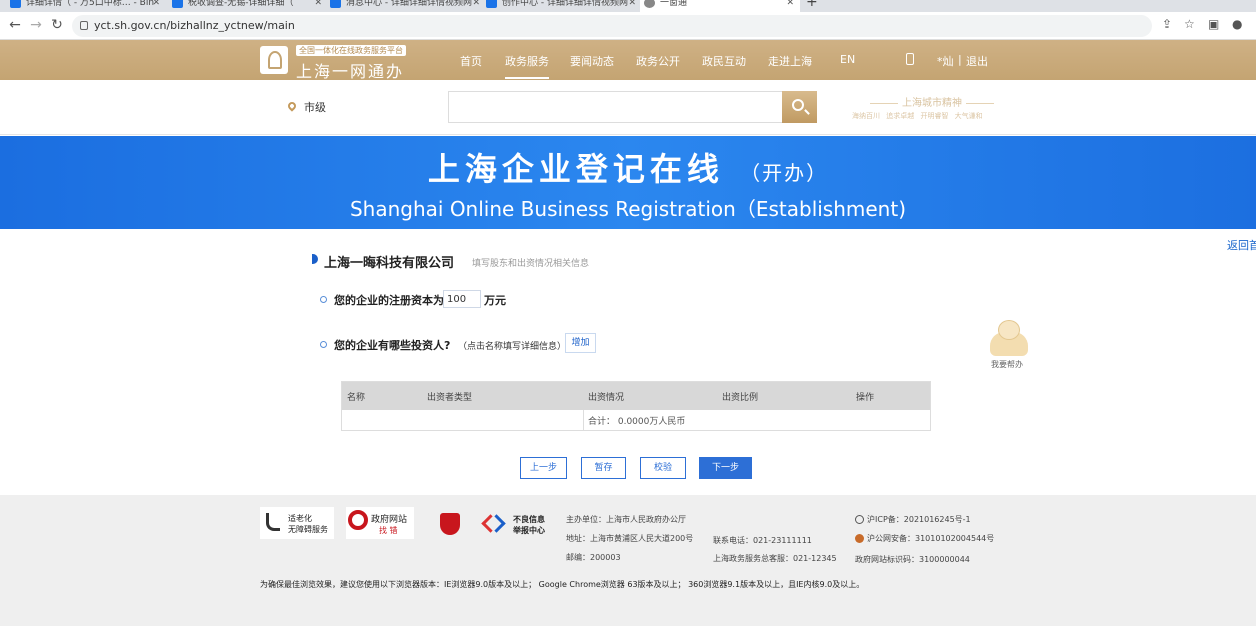 The width and height of the screenshot is (1256, 626). I want to click on column-header: 操作, so click(865, 398).